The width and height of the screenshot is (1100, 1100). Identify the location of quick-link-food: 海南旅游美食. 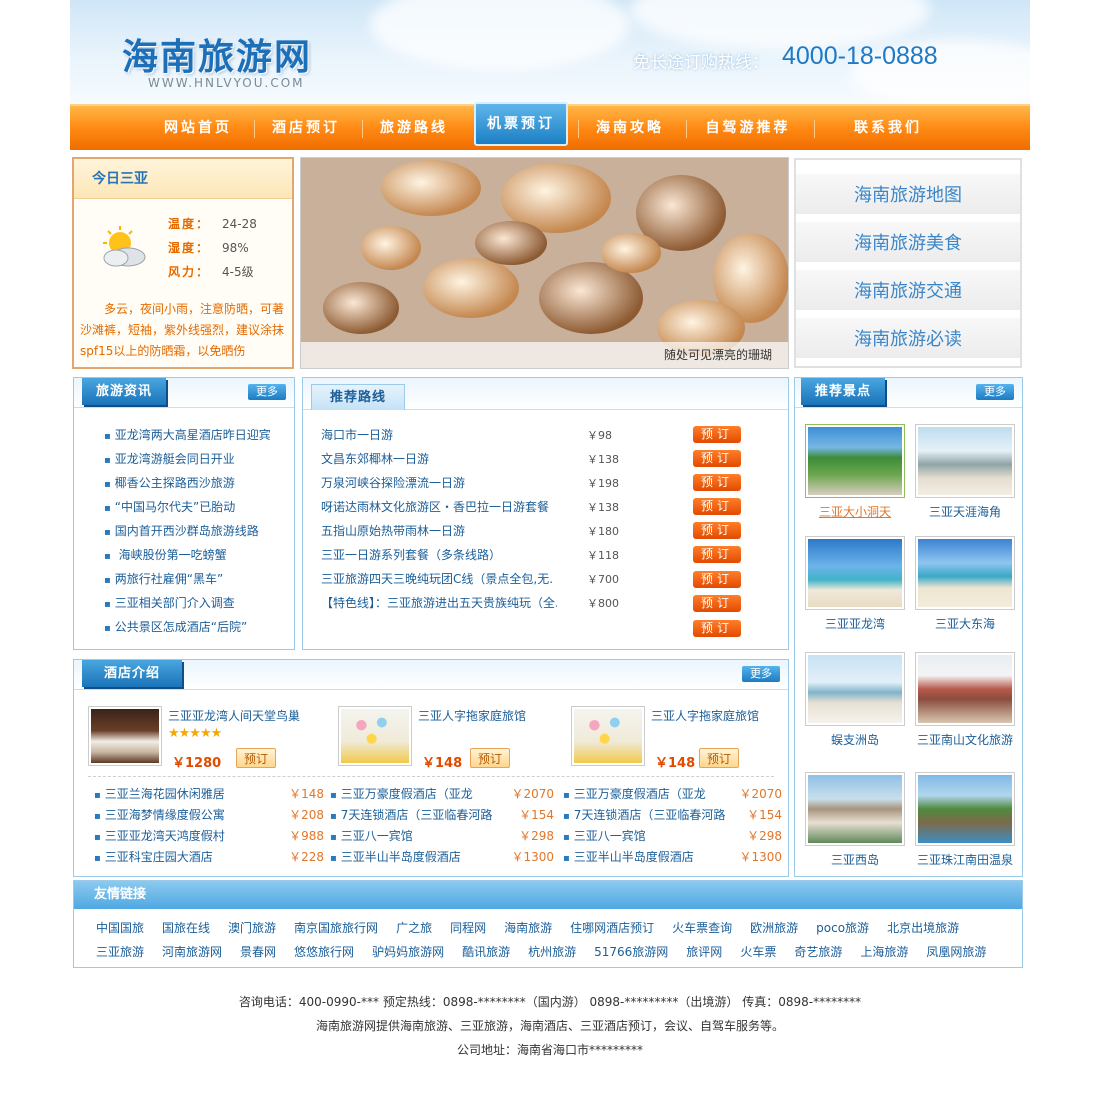
(908, 244).